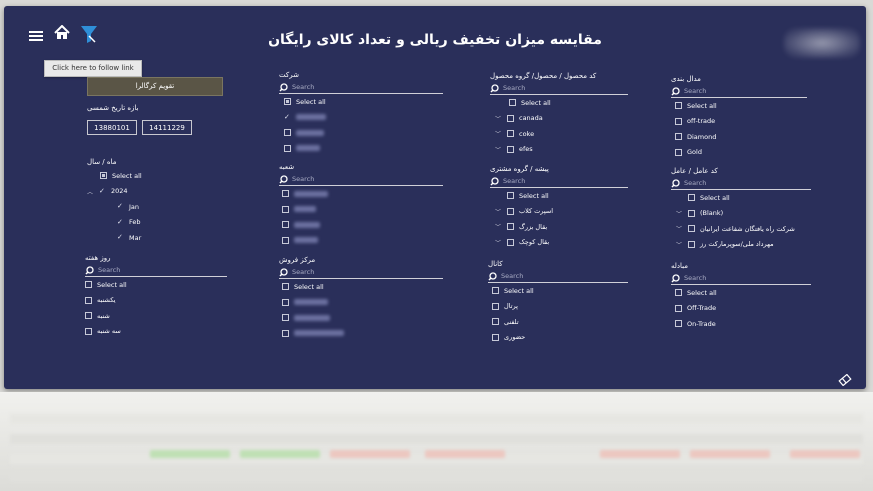  I want to click on list-item: حضوری, so click(558, 338).